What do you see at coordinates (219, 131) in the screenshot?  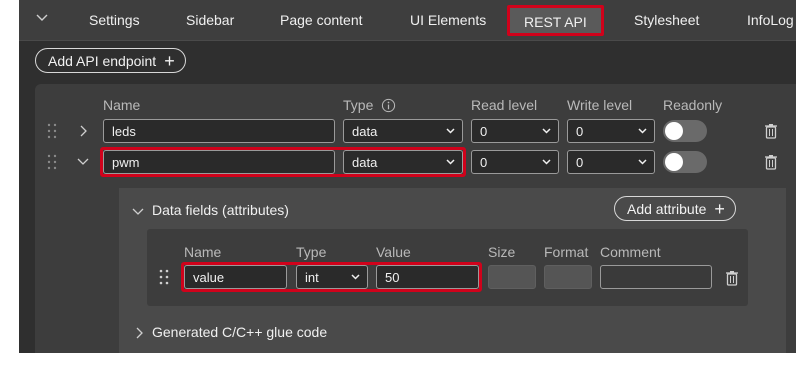 I see `endpoint-name-input: leds` at bounding box center [219, 131].